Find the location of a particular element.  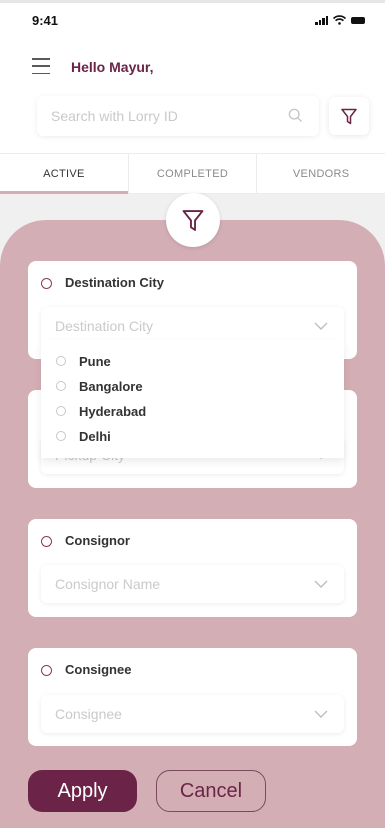

consignor-select: Consignor Name is located at coordinates (192, 584).